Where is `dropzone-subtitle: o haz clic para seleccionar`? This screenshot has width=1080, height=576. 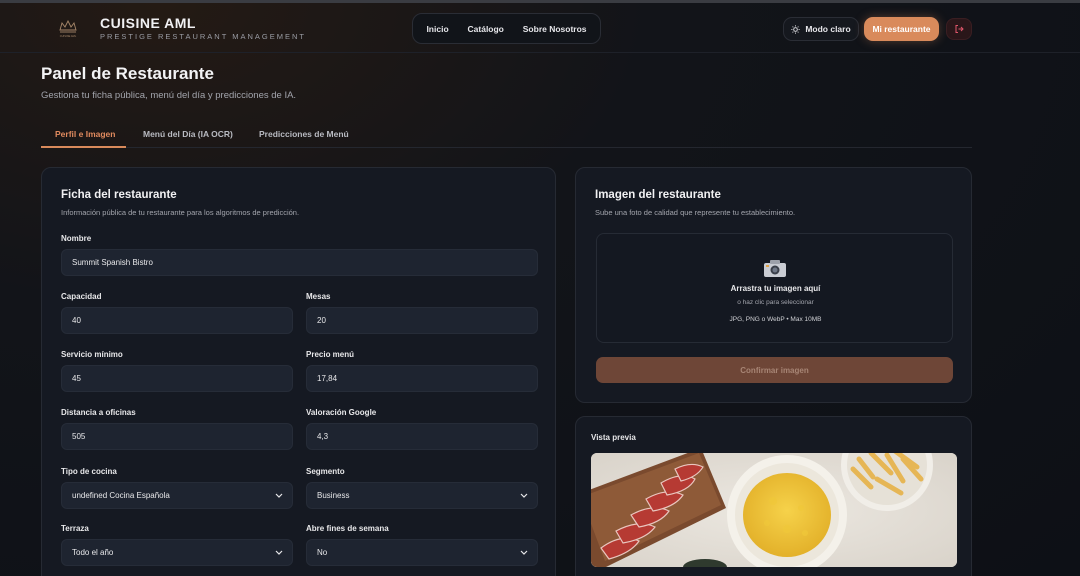
dropzone-subtitle: o haz clic para seleccionar is located at coordinates (775, 302).